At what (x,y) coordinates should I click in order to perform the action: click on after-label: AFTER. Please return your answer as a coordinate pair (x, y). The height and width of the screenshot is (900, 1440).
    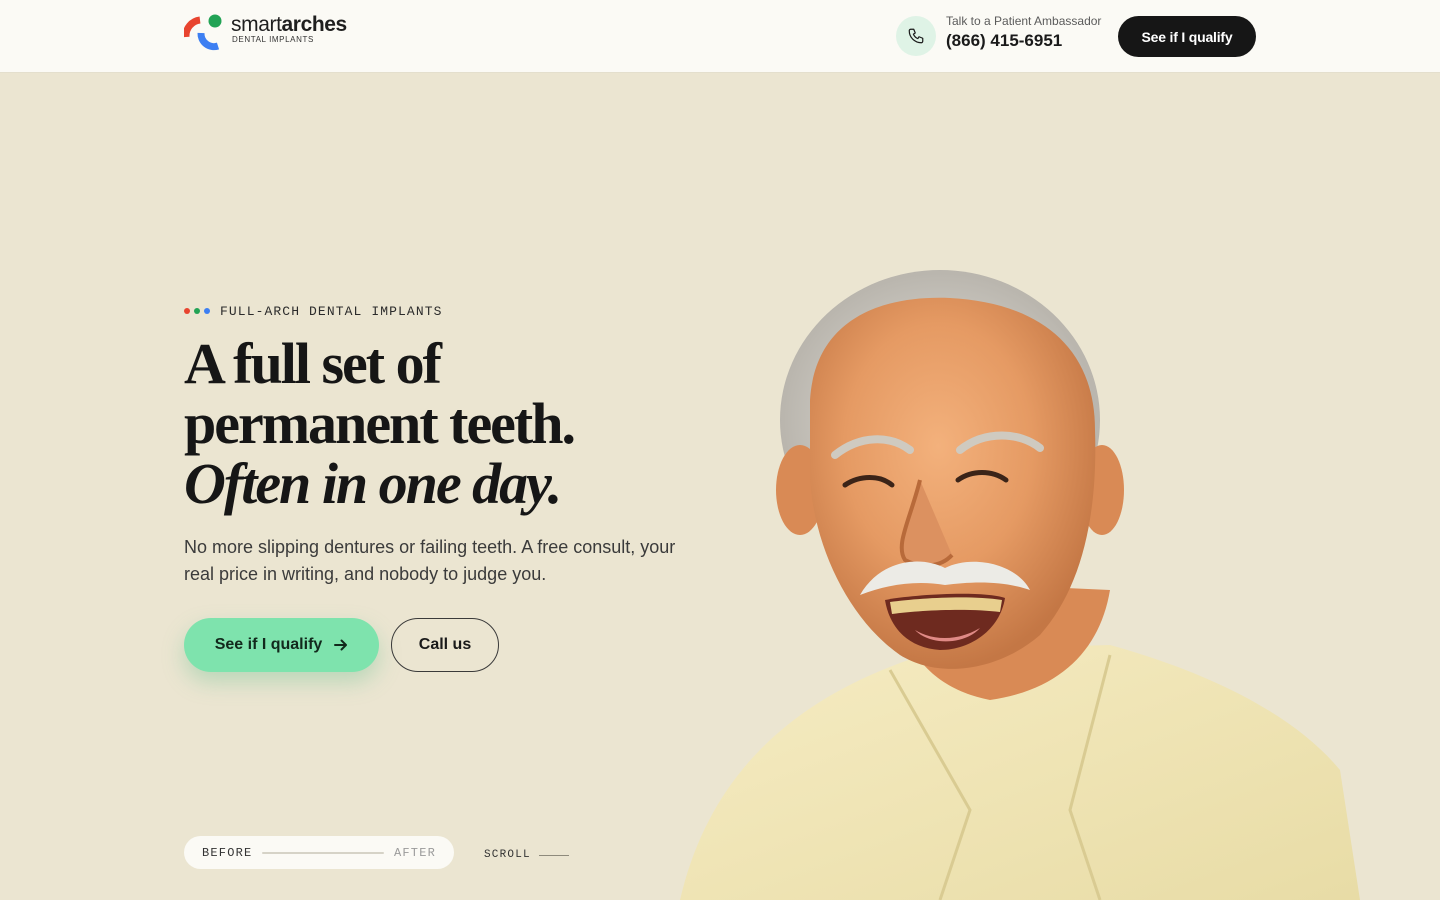
    Looking at the image, I should click on (414, 852).